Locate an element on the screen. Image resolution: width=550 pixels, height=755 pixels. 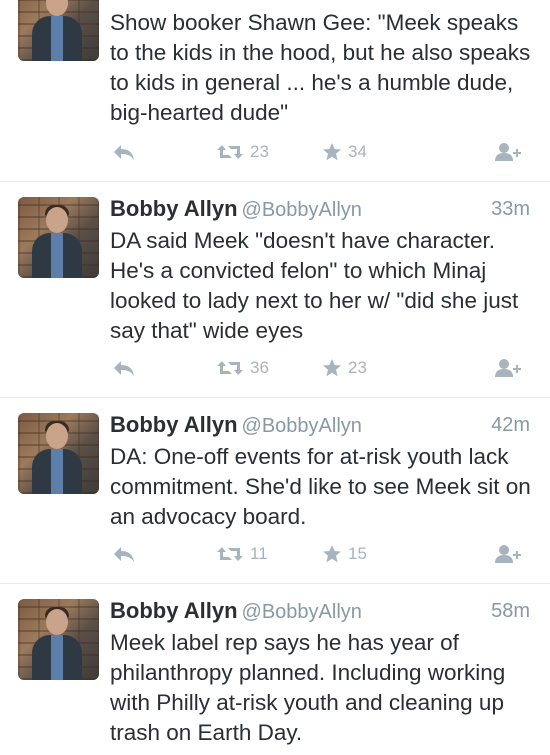
favorite-count: 34 is located at coordinates (357, 151).